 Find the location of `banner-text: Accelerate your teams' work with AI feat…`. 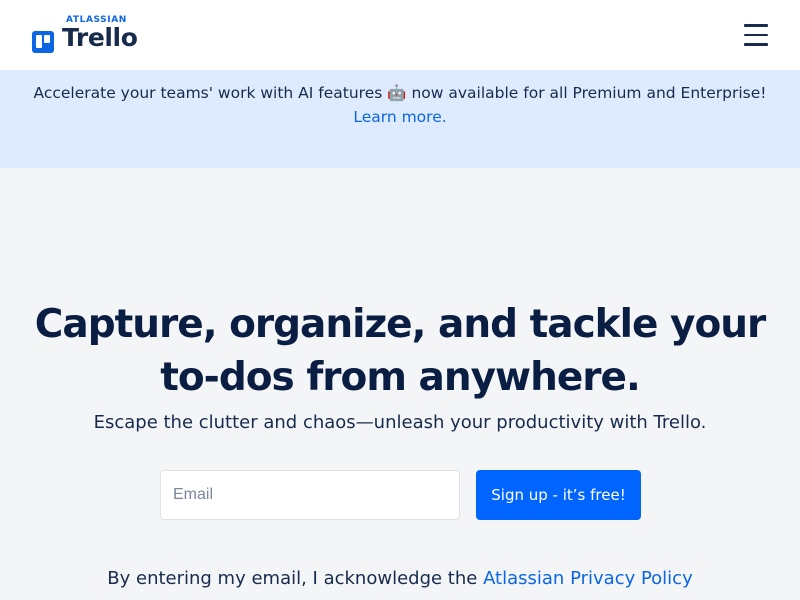

banner-text: Accelerate your teams' work with AI feat… is located at coordinates (400, 93).